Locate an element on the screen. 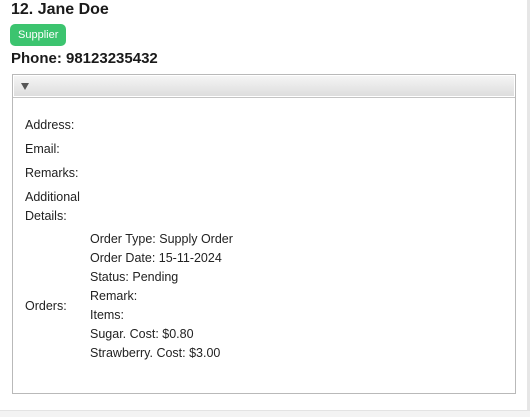 This screenshot has width=530, height=417. order-line: Strawberry. Cost: $3.00 is located at coordinates (155, 353).